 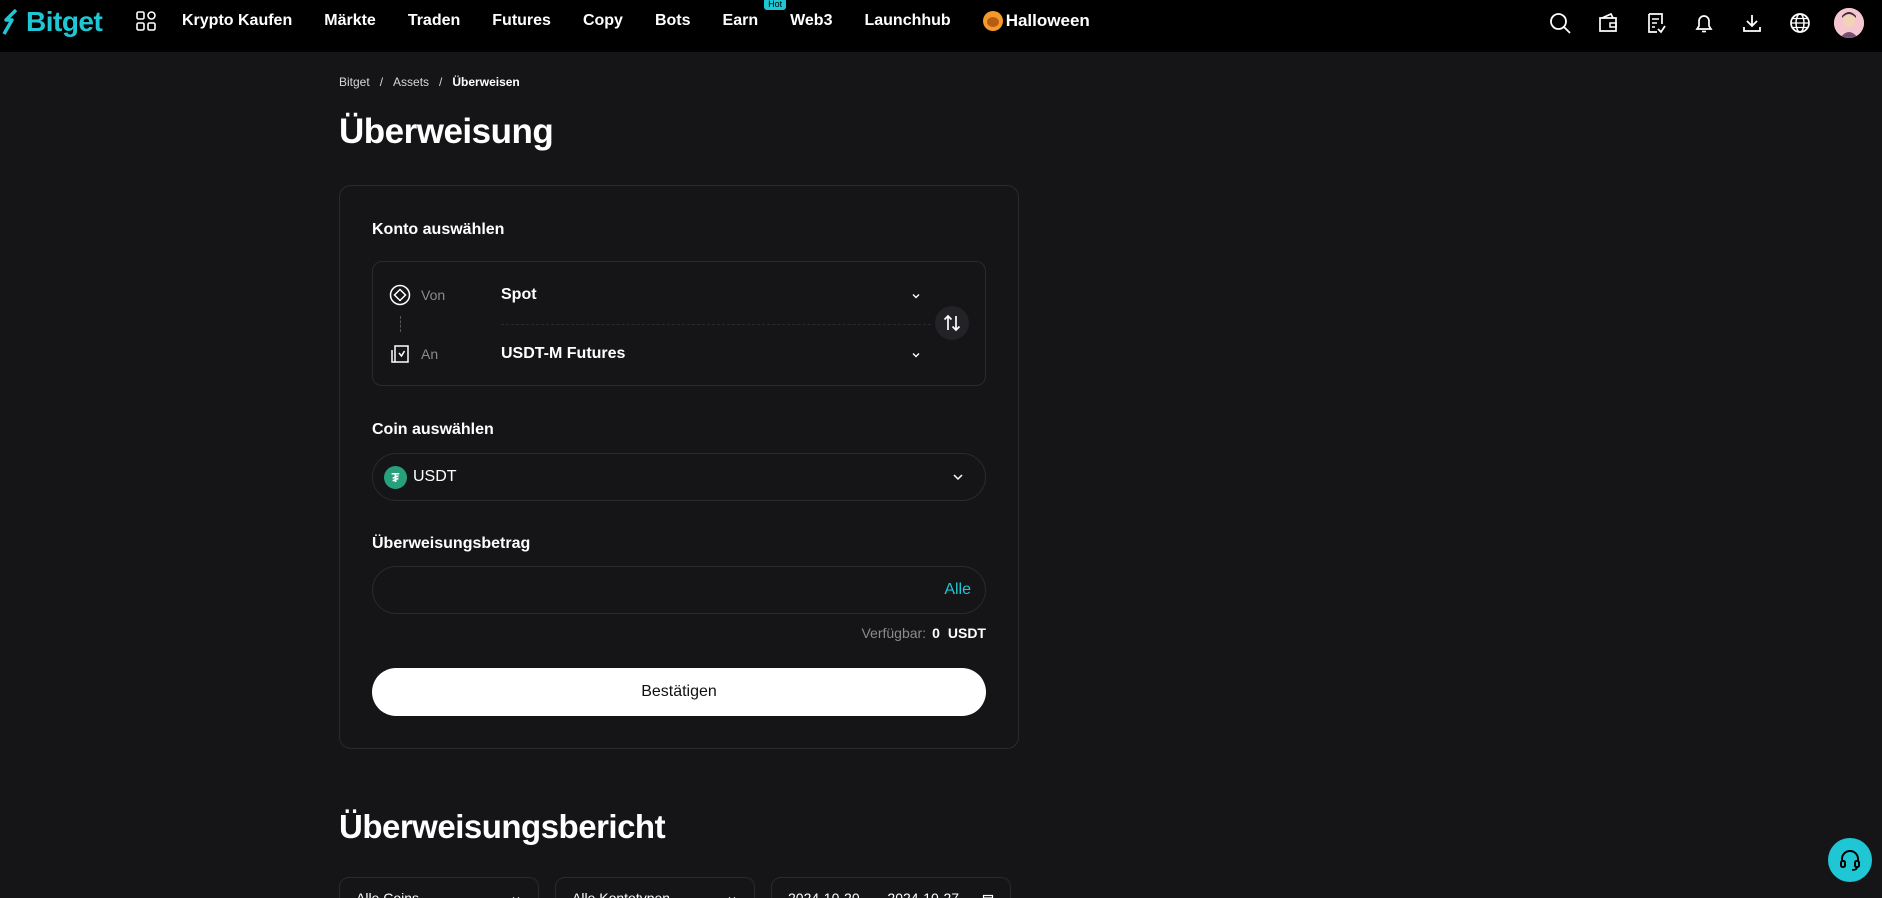 What do you see at coordinates (433, 429) in the screenshot?
I see `coin-section-label: Coin auswählen` at bounding box center [433, 429].